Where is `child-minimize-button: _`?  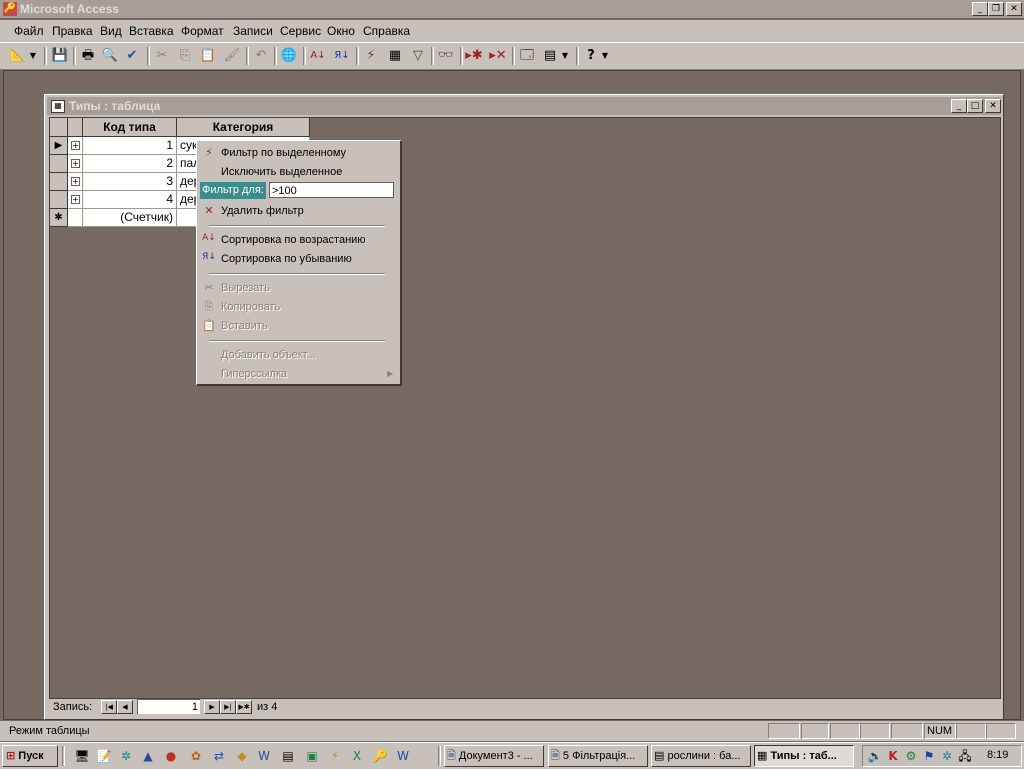
child-minimize-button: _ is located at coordinates (959, 106).